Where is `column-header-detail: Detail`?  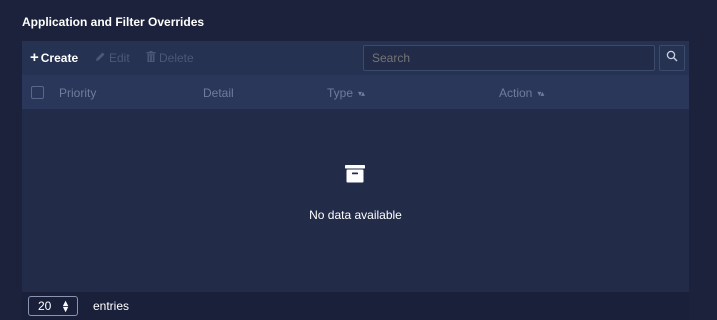
column-header-detail: Detail is located at coordinates (218, 93).